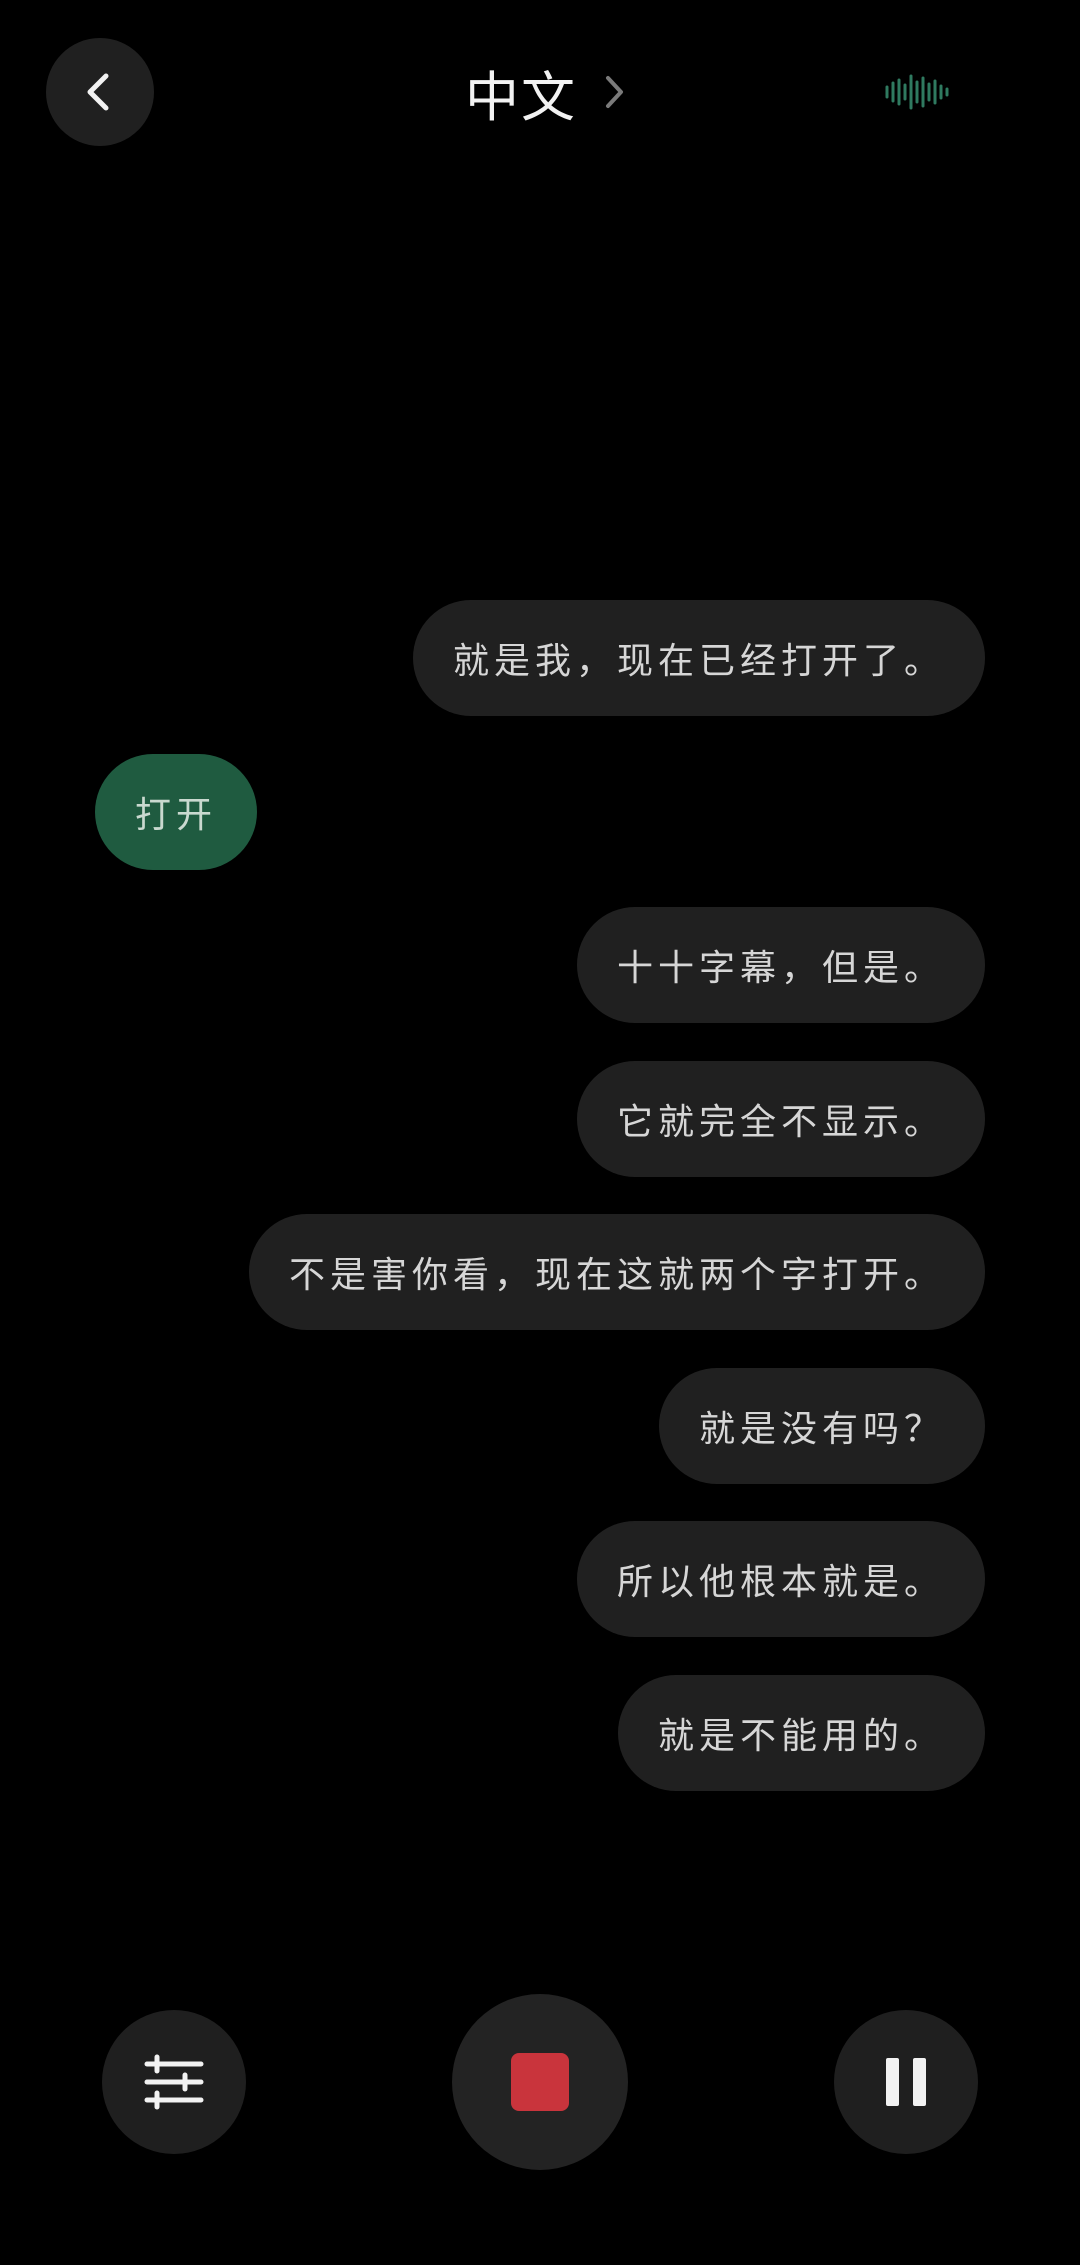 The width and height of the screenshot is (1080, 2265). I want to click on message-bubble-left: 打开, so click(176, 812).